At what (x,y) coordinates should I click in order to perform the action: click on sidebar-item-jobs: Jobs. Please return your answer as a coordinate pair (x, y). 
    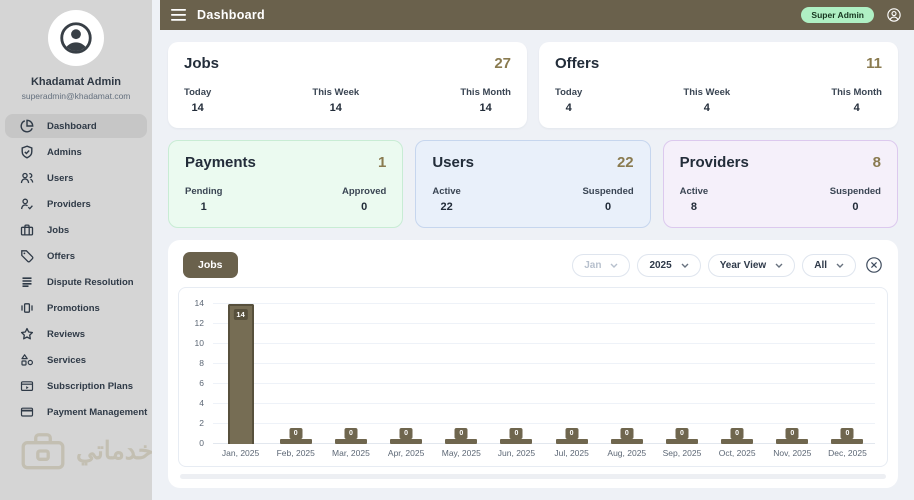
    Looking at the image, I should click on (76, 230).